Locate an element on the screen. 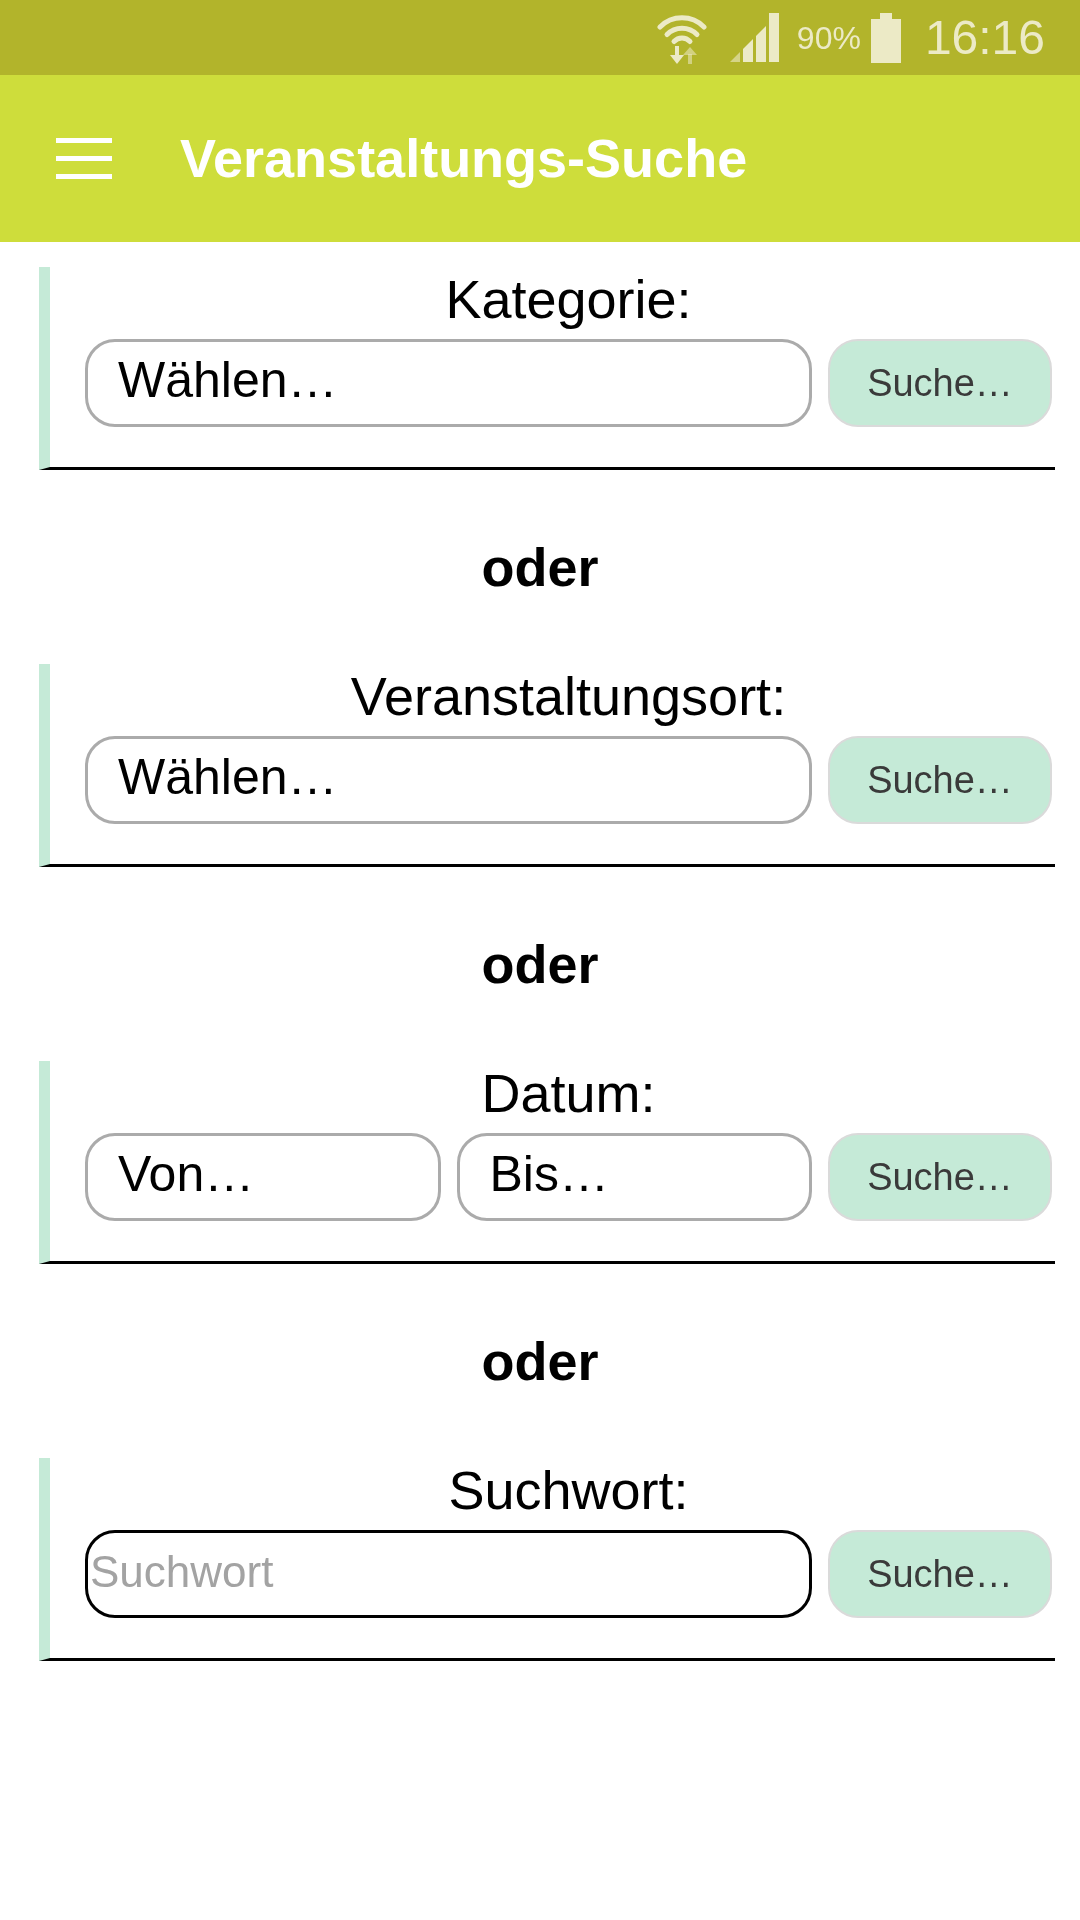 The height and width of the screenshot is (1920, 1080). signal-icon is located at coordinates (754, 37).